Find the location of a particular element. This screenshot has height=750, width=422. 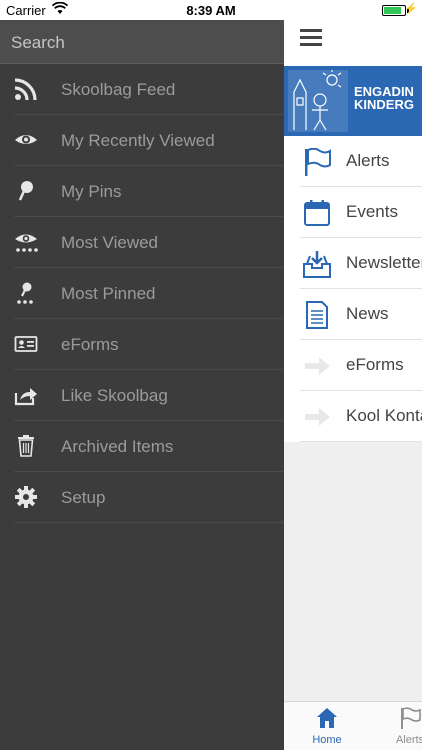

school-logo is located at coordinates (318, 101).